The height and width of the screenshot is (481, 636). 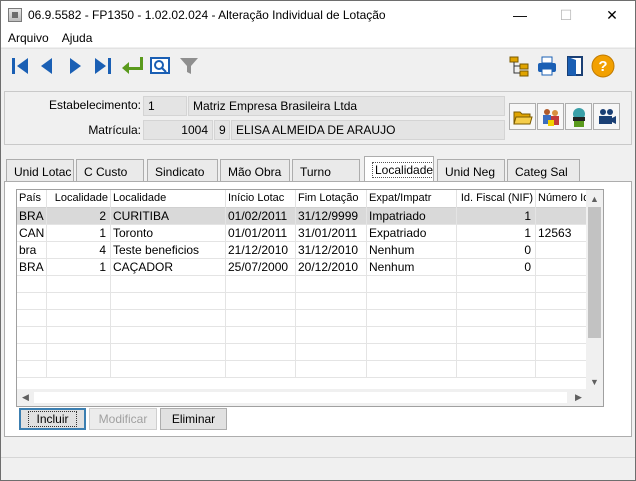 What do you see at coordinates (547, 66) in the screenshot?
I see `print-icon` at bounding box center [547, 66].